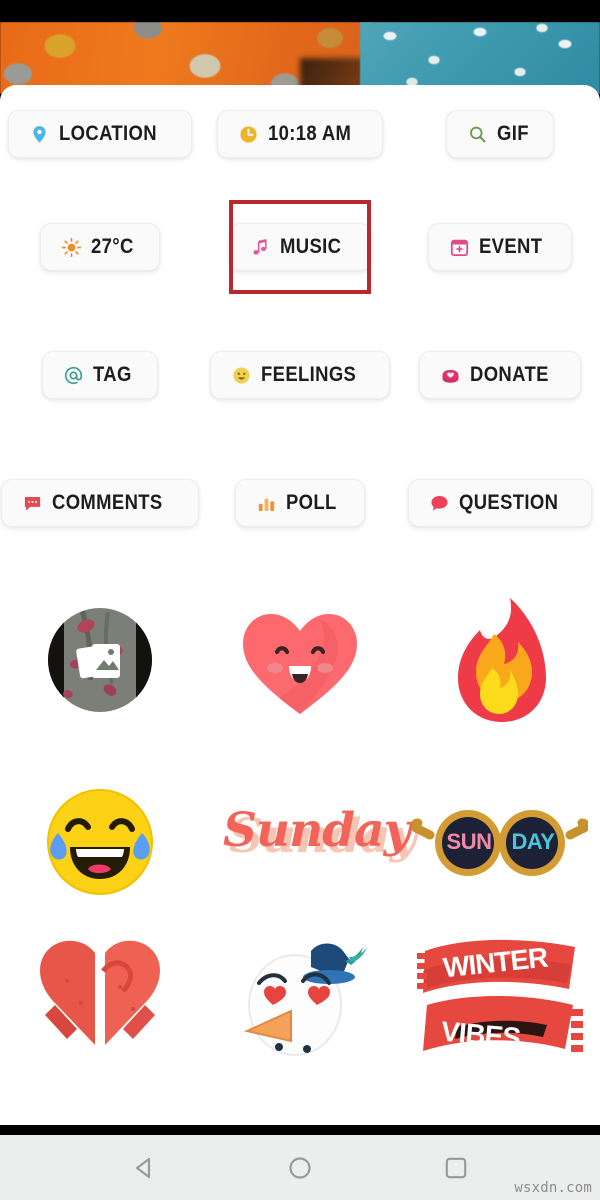 Image resolution: width=600 pixels, height=1200 pixels. I want to click on chip-cell: DONATE, so click(500, 375).